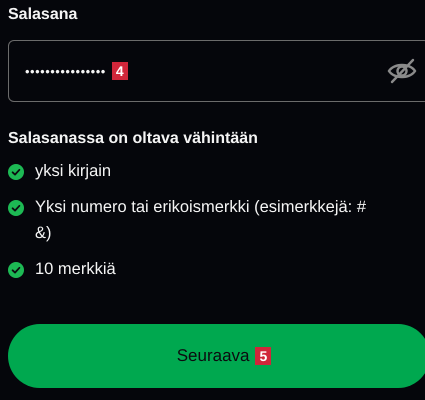 The height and width of the screenshot is (400, 425). Describe the element at coordinates (73, 171) in the screenshot. I see `requirement-text: yksi kirjain` at that location.